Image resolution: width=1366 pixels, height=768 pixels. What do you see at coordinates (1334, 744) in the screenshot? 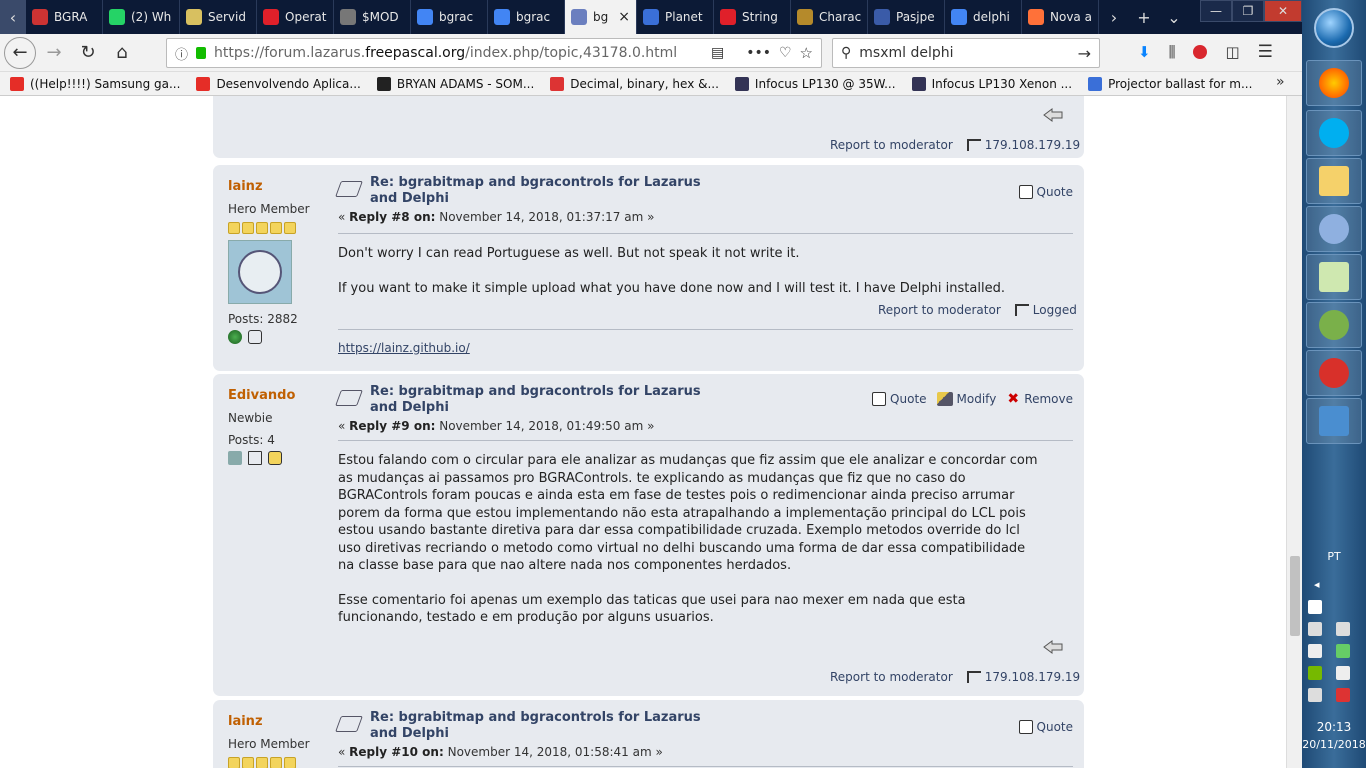
I see `clock-date: 20/11/2018` at bounding box center [1334, 744].